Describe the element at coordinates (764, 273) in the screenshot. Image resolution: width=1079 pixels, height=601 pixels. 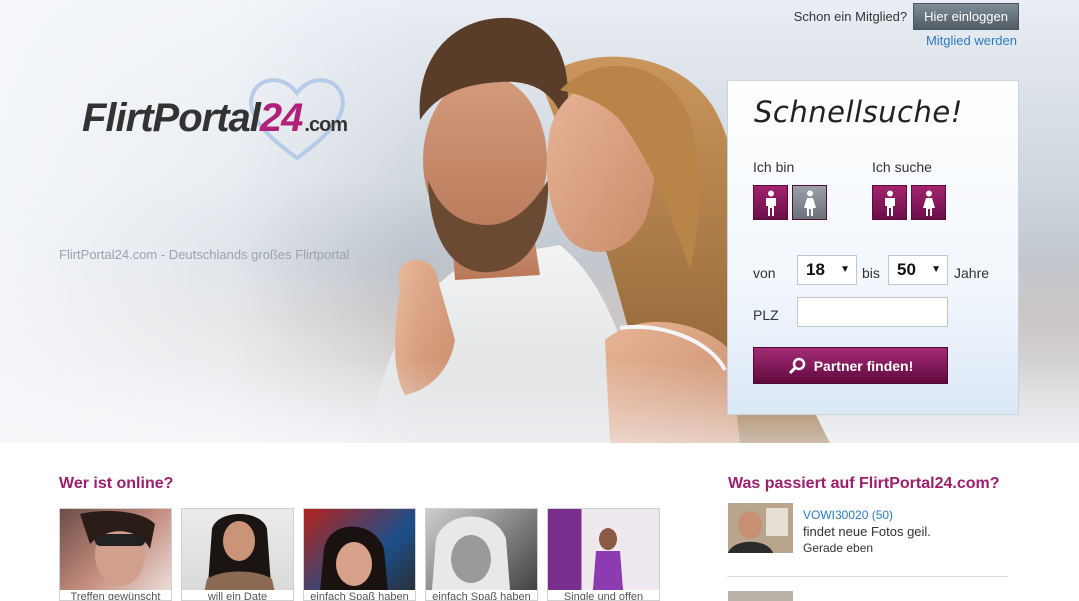
I see `from-label: von` at that location.